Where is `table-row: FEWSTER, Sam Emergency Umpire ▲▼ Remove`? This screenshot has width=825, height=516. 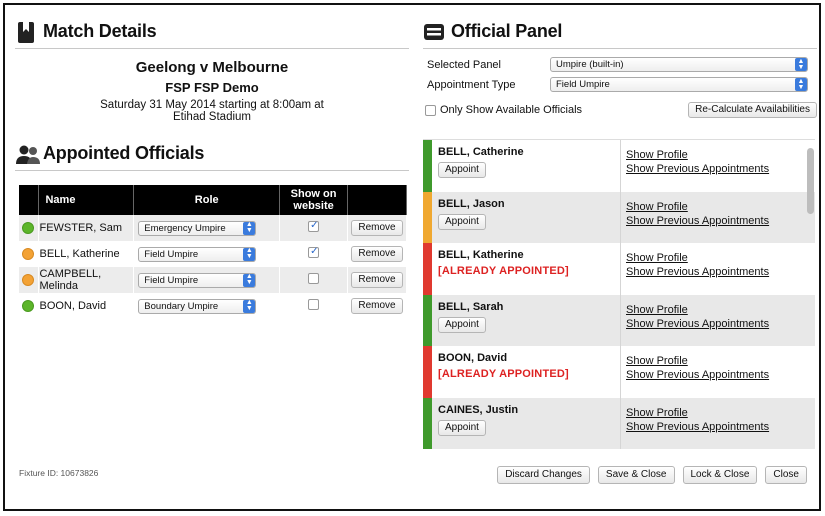 table-row: FEWSTER, Sam Emergency Umpire ▲▼ Remove is located at coordinates (213, 228).